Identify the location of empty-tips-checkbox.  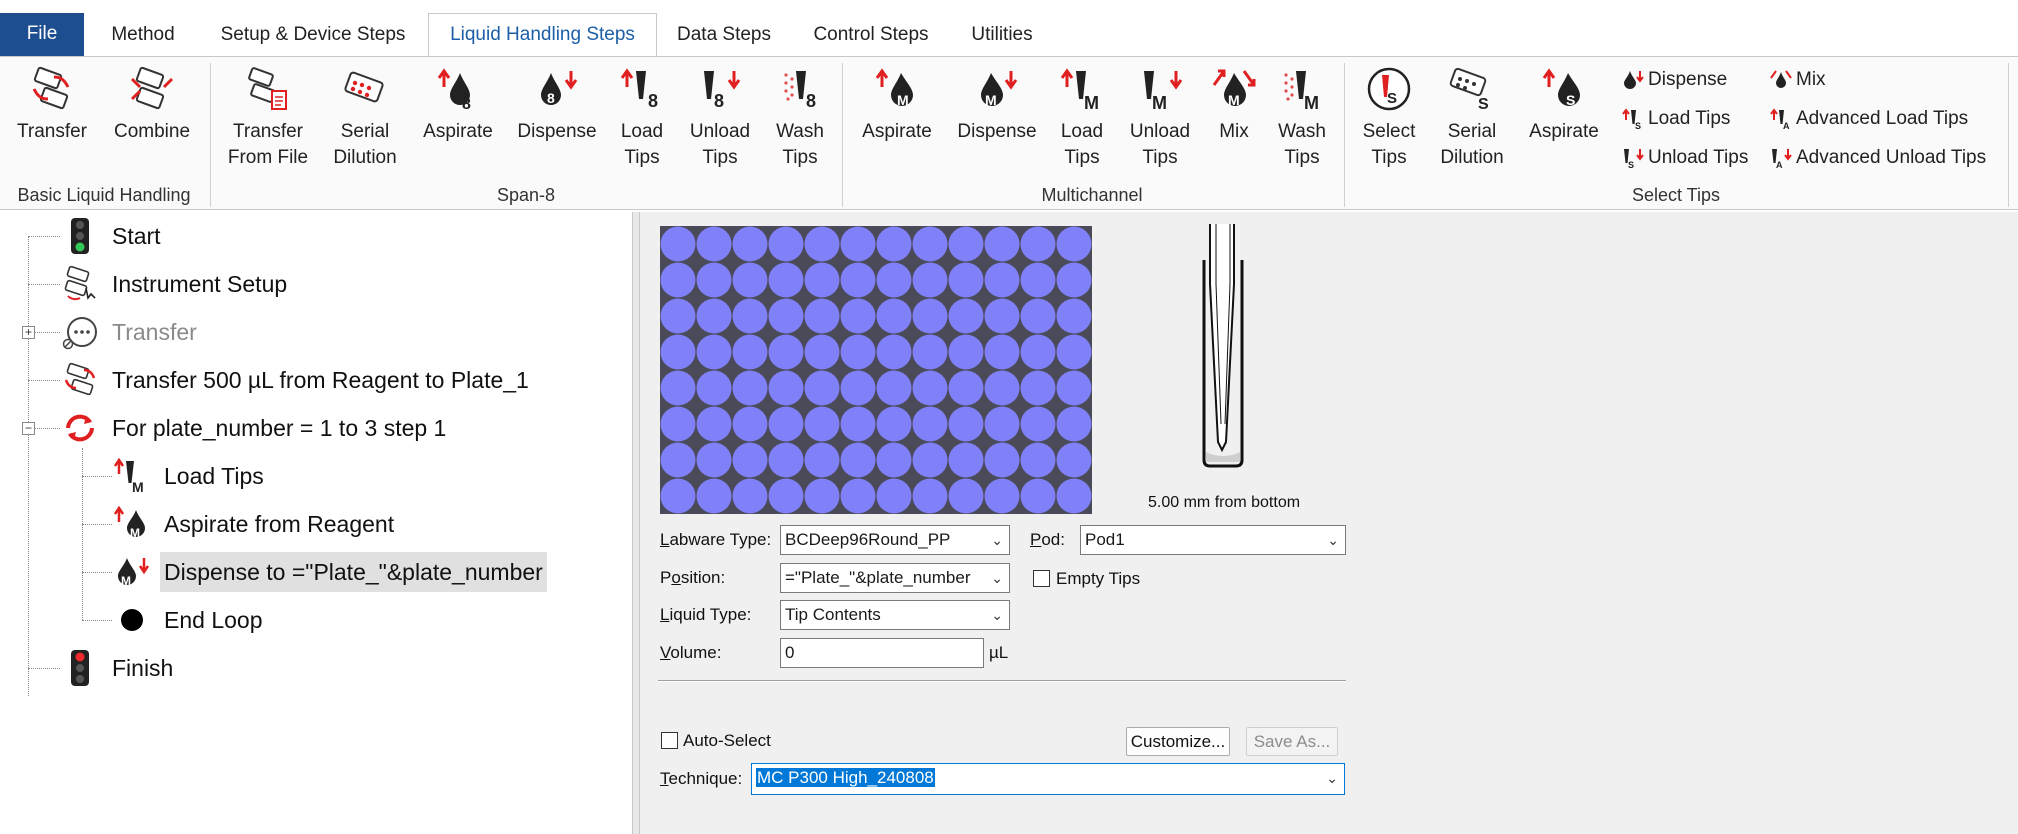
(1041, 578).